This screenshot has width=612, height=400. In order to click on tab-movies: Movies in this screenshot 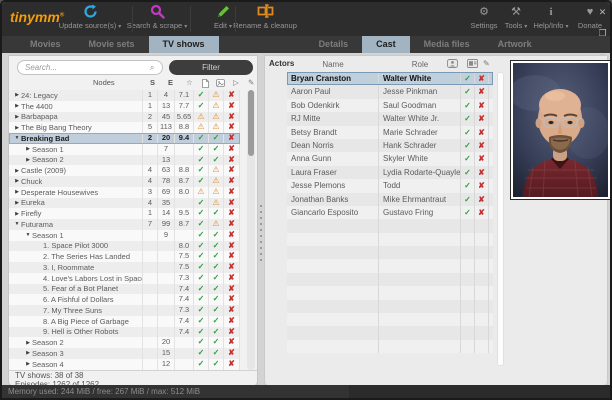, I will do `click(45, 44)`.